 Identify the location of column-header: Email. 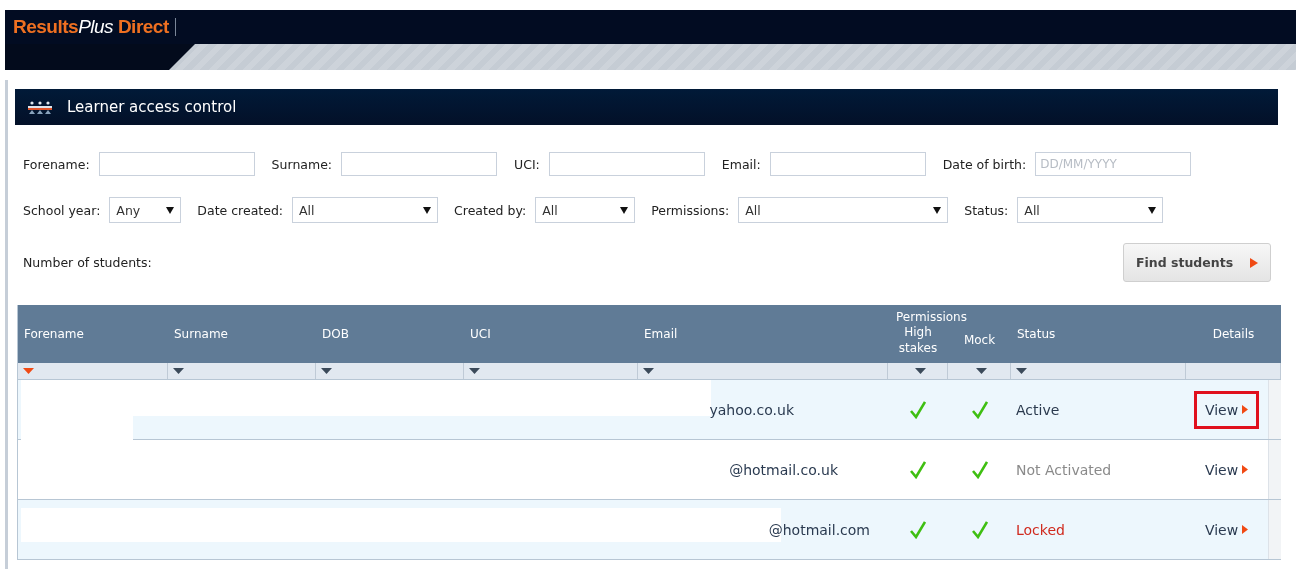
(661, 334).